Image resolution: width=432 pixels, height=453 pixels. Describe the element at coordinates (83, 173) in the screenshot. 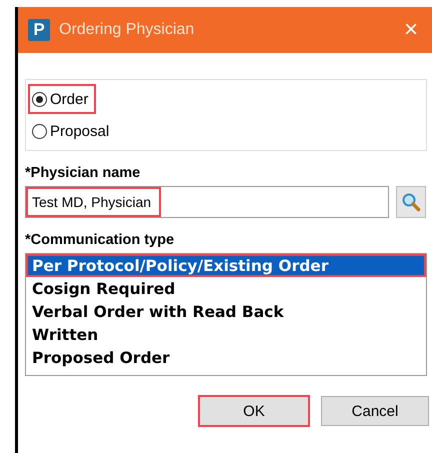

I see `field-label: *Physician name` at that location.